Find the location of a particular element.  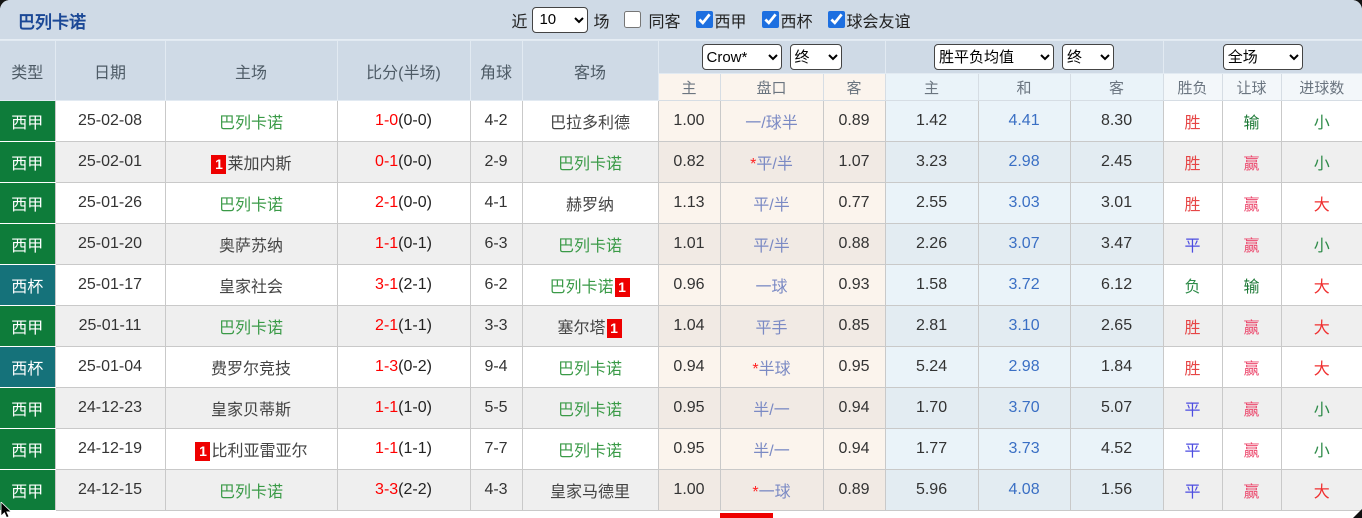

outcome-cell: 负 is located at coordinates (1192, 285).